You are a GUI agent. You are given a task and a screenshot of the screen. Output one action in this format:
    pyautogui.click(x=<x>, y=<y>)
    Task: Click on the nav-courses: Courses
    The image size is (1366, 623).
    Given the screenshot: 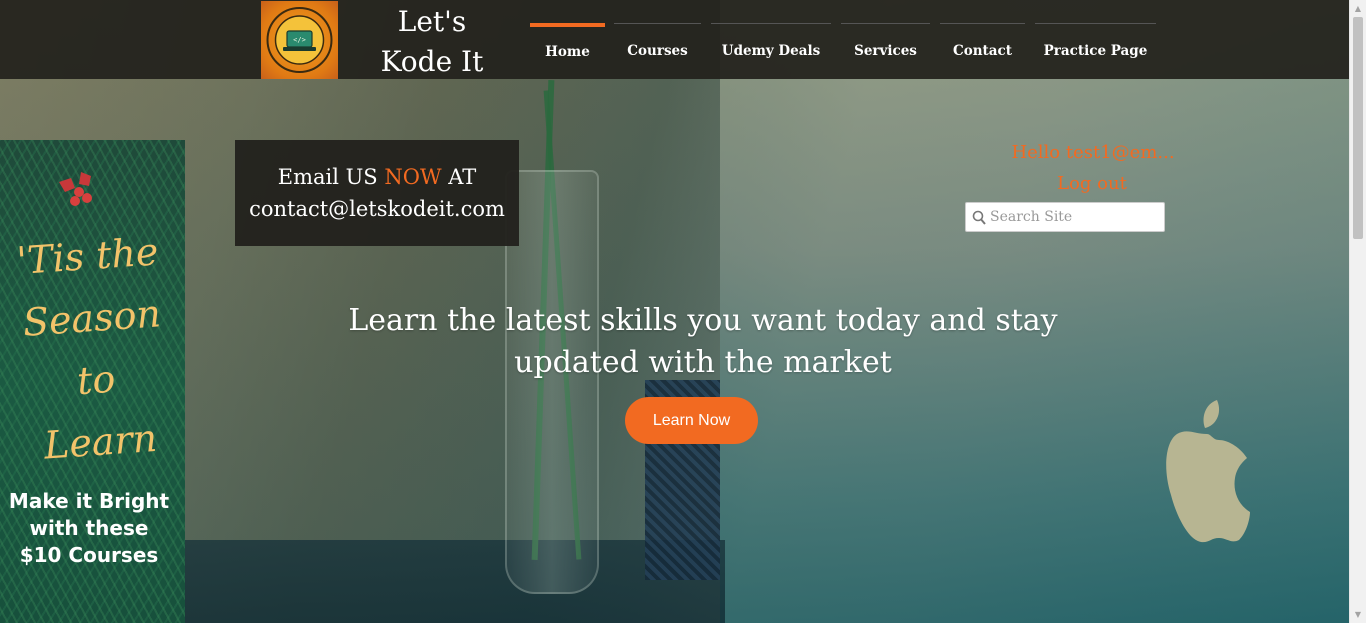 What is the action you would take?
    pyautogui.click(x=657, y=50)
    